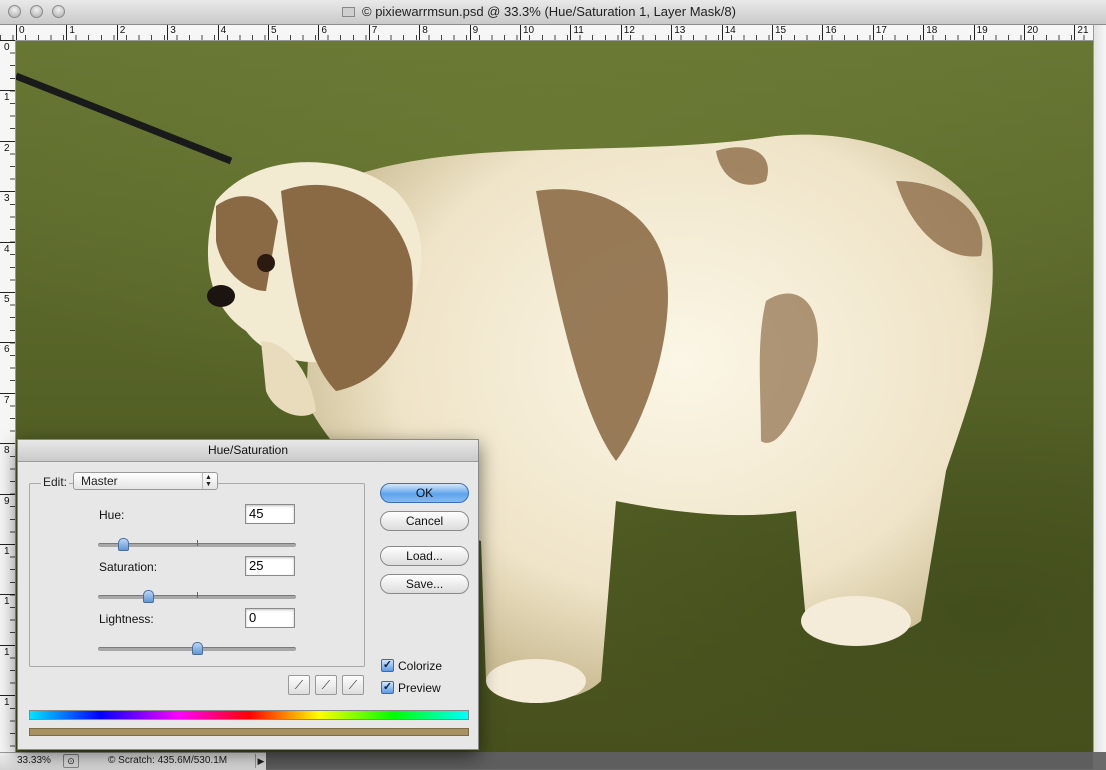 The image size is (1106, 770). I want to click on ruler-tick-label: 14, so click(728, 32).